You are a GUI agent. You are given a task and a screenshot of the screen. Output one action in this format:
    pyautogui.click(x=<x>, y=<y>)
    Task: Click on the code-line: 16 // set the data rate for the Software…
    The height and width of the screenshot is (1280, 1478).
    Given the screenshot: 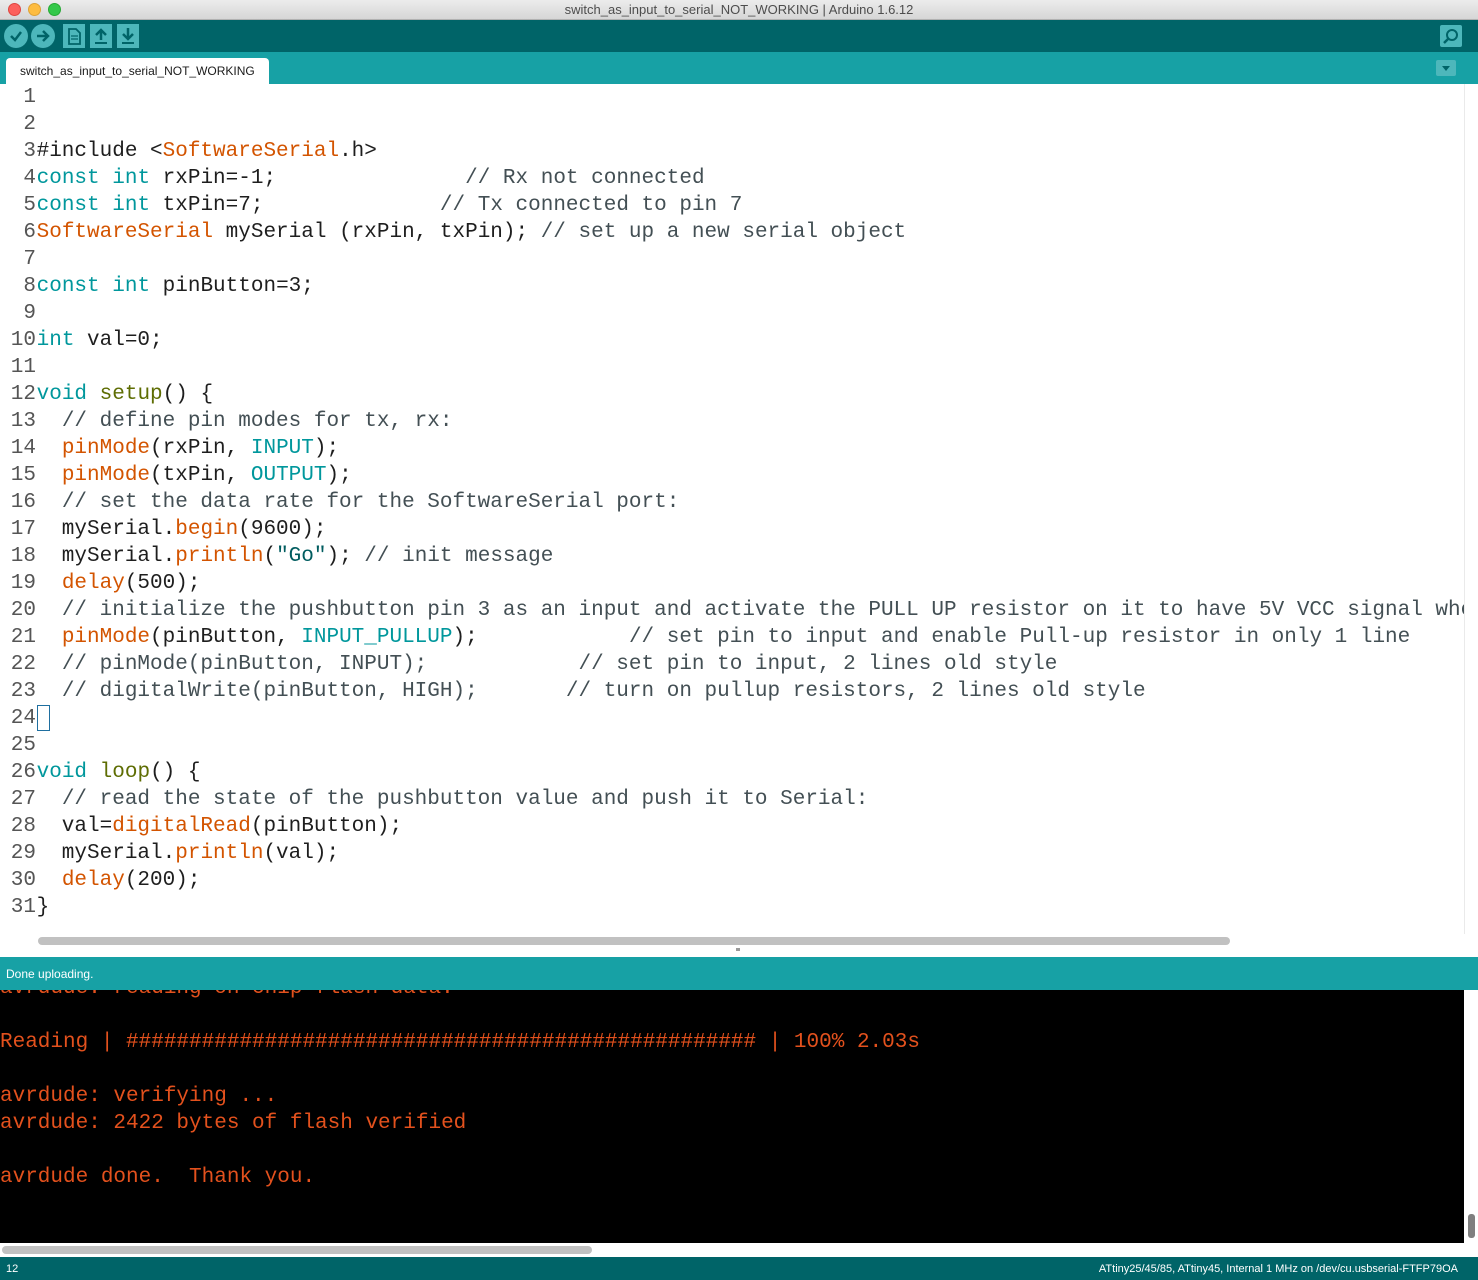 What is the action you would take?
    pyautogui.click(x=340, y=502)
    